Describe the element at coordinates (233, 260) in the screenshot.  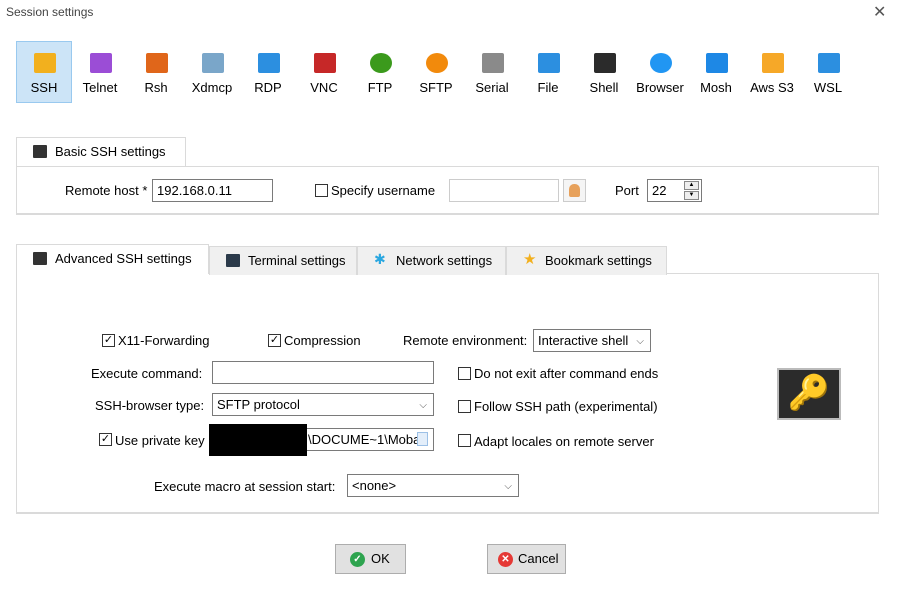
I see `terminal-gear-icon` at that location.